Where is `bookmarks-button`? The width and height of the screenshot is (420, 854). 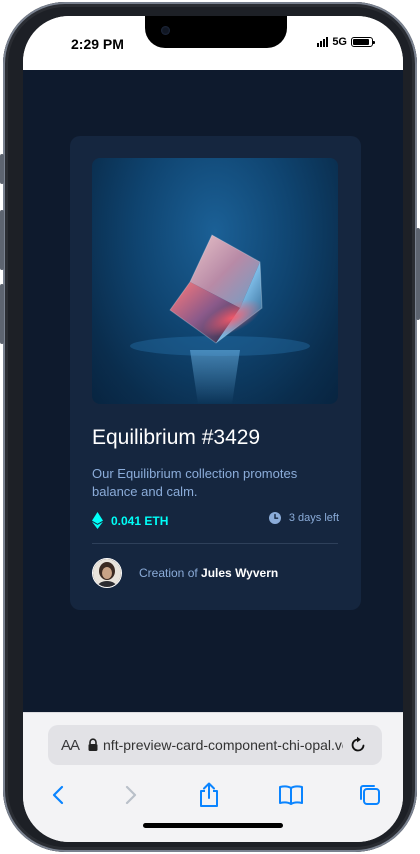 bookmarks-button is located at coordinates (291, 795).